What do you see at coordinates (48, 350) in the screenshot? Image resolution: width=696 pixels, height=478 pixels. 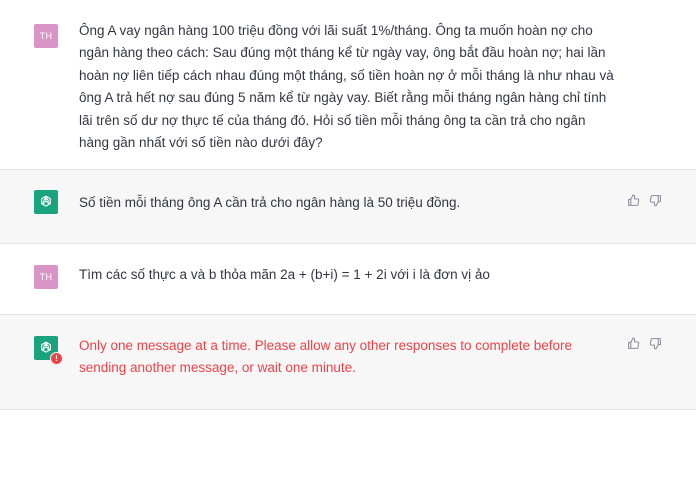 I see `assistant-avatar: !` at bounding box center [48, 350].